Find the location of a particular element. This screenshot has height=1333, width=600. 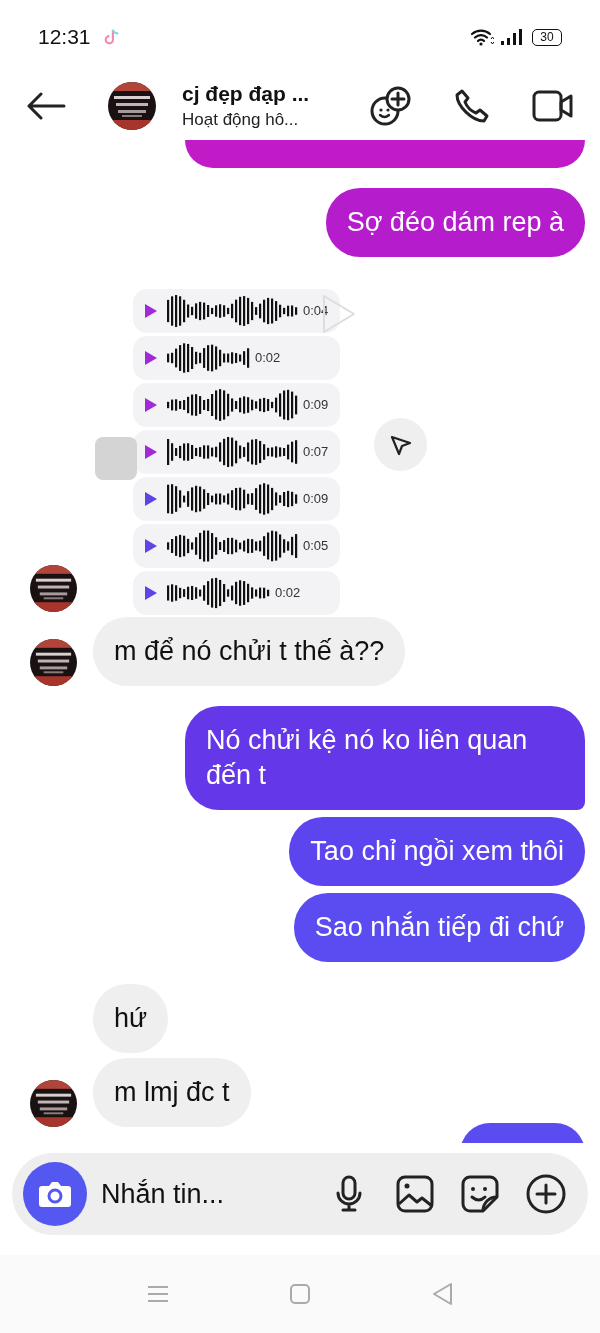

image-icon is located at coordinates (415, 1194).